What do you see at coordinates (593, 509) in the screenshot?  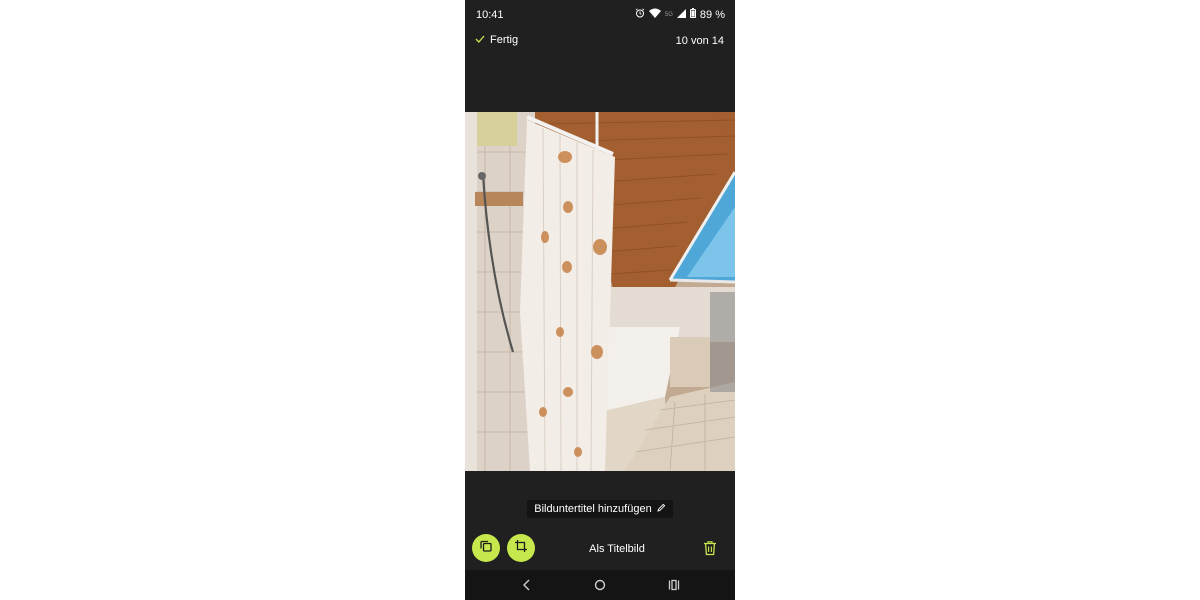 I see `add-caption-label: Bilduntertitel hinzufügen` at bounding box center [593, 509].